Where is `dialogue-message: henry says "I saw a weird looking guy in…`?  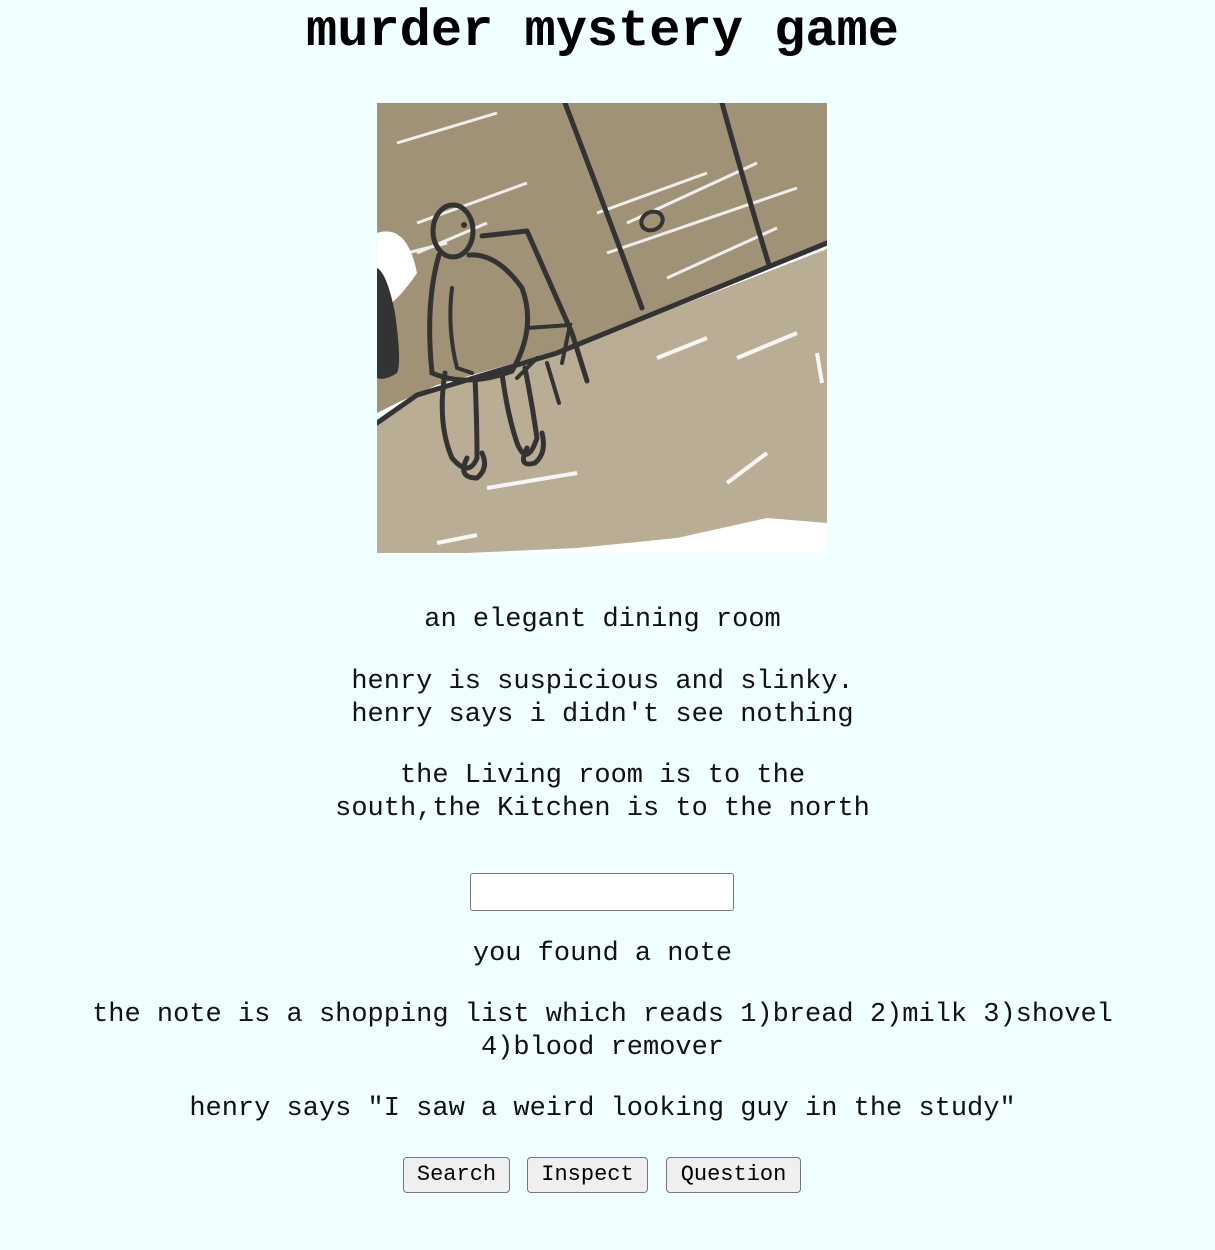 dialogue-message: henry says "I saw a weird looking guy in… is located at coordinates (602, 1109).